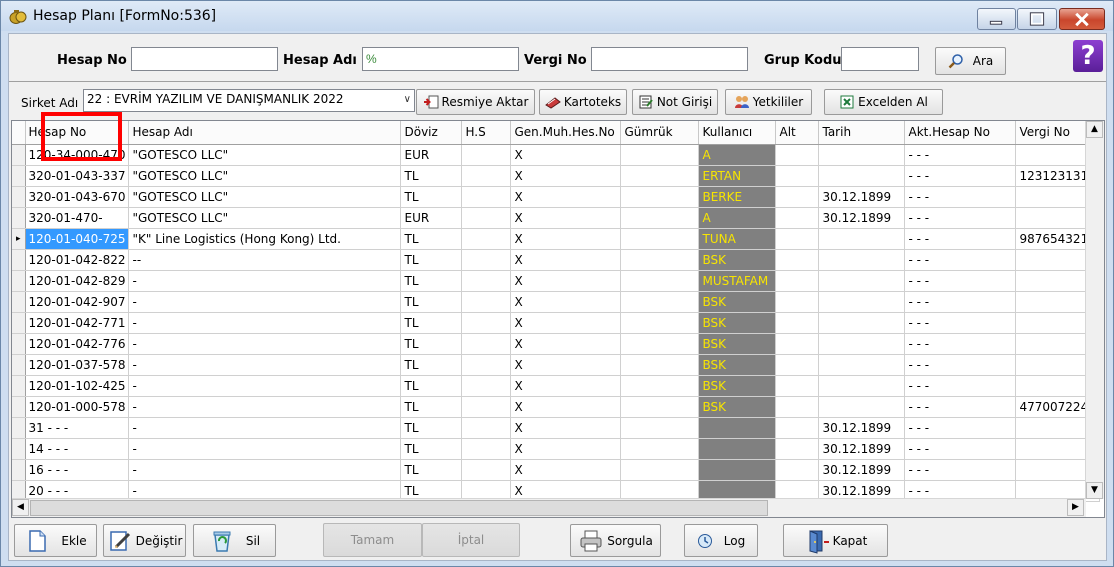  I want to click on column-header: Tarih, so click(862, 133).